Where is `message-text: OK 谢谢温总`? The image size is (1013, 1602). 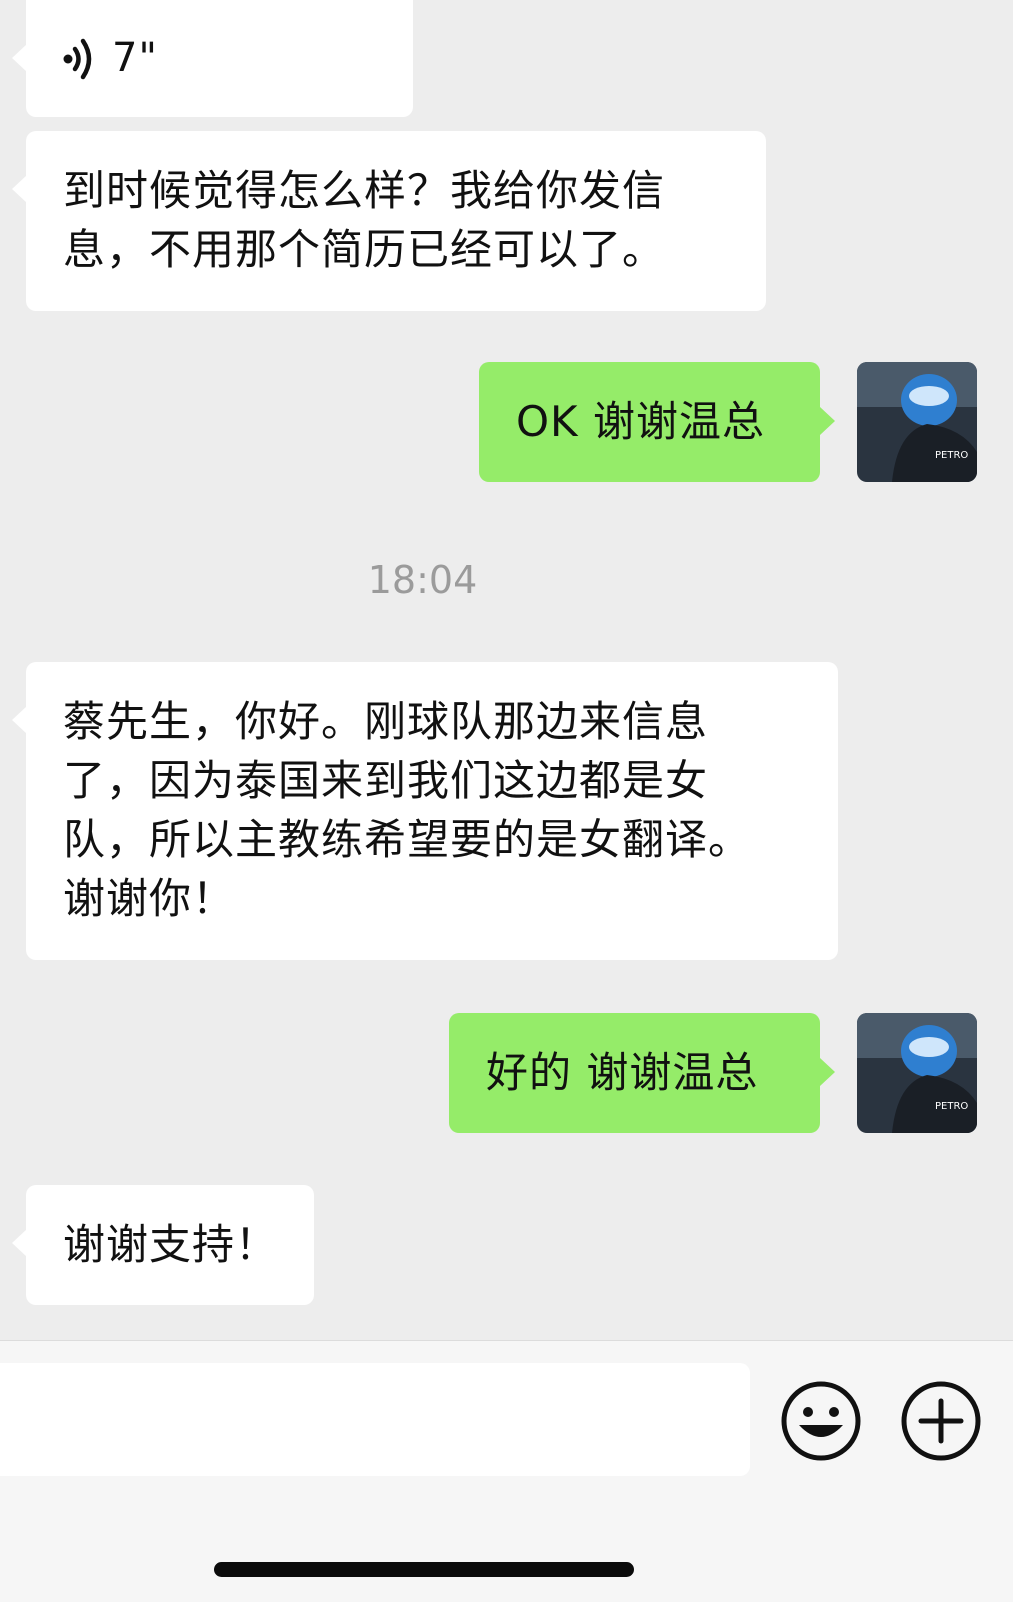
message-text: OK 谢谢温总 is located at coordinates (640, 421).